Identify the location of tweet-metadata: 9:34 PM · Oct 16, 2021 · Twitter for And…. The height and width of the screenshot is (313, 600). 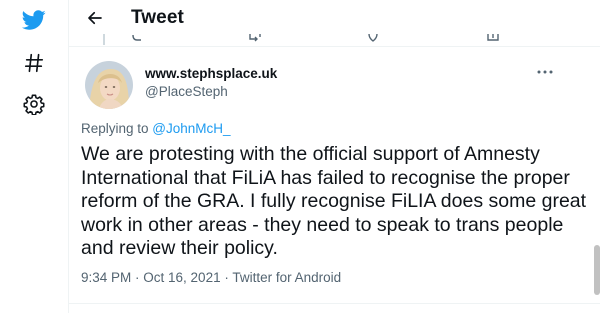
(211, 277).